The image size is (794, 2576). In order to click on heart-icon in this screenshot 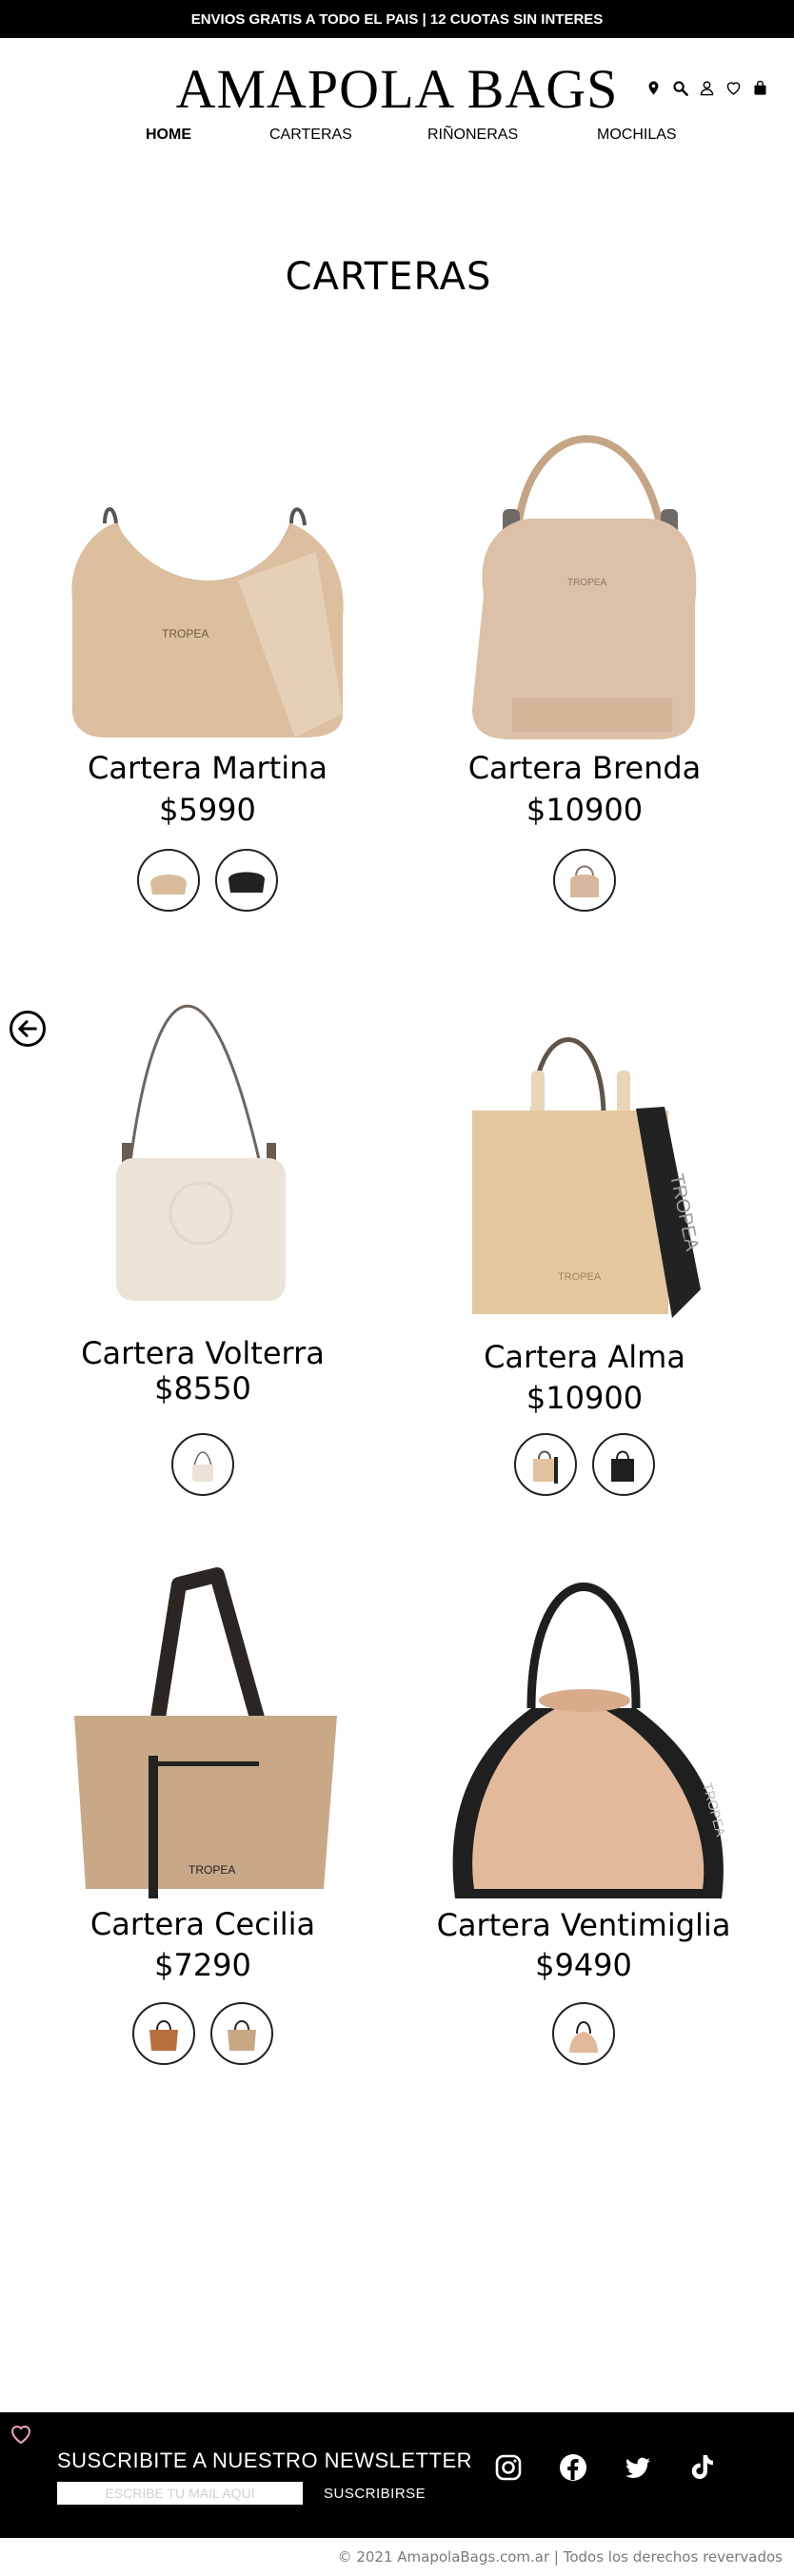, I will do `click(733, 88)`.